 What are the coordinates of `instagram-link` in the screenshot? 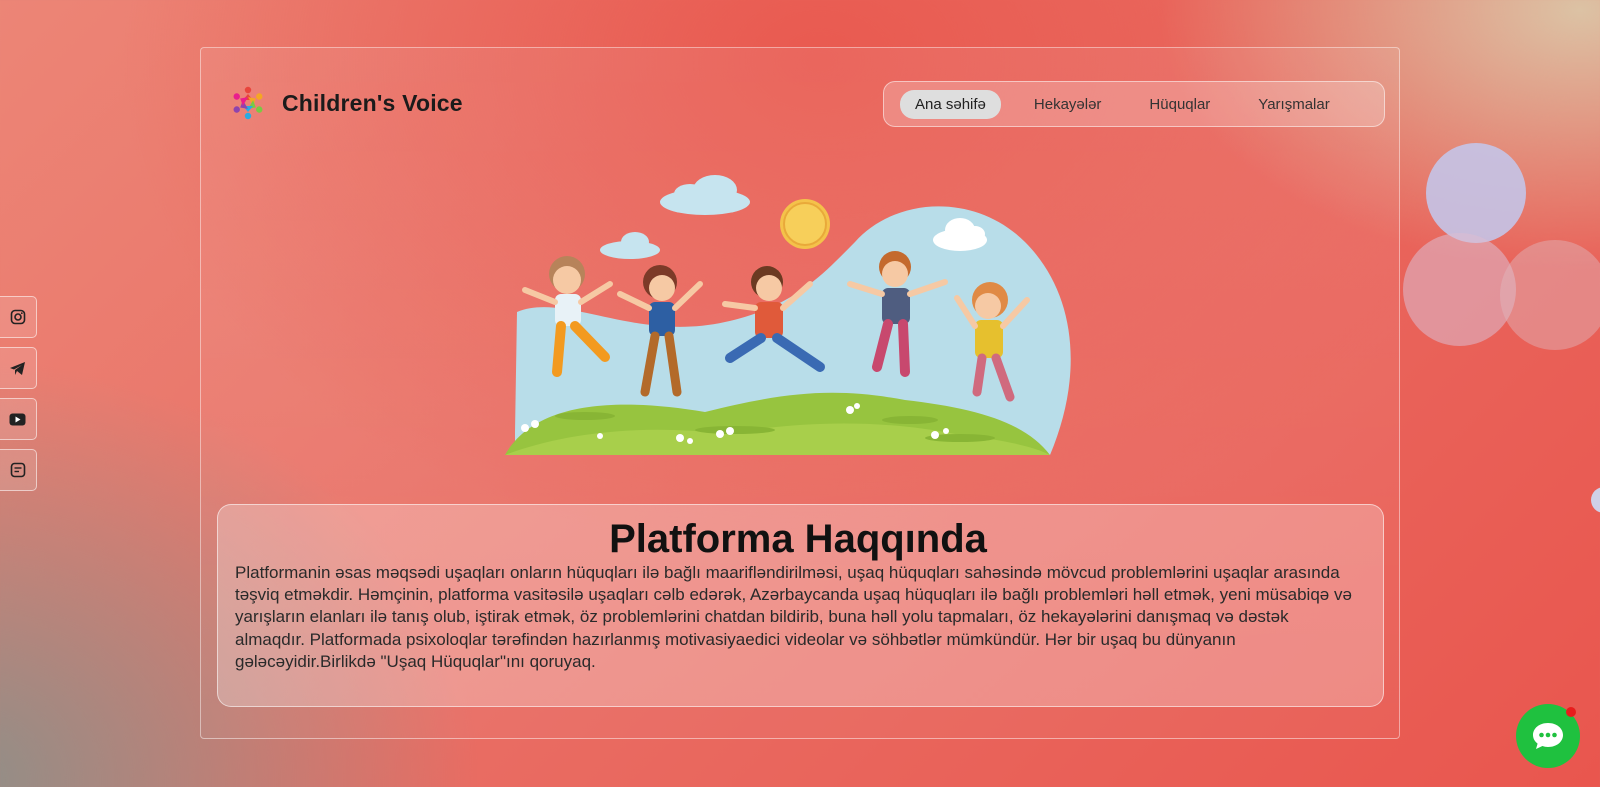 It's located at (18, 317).